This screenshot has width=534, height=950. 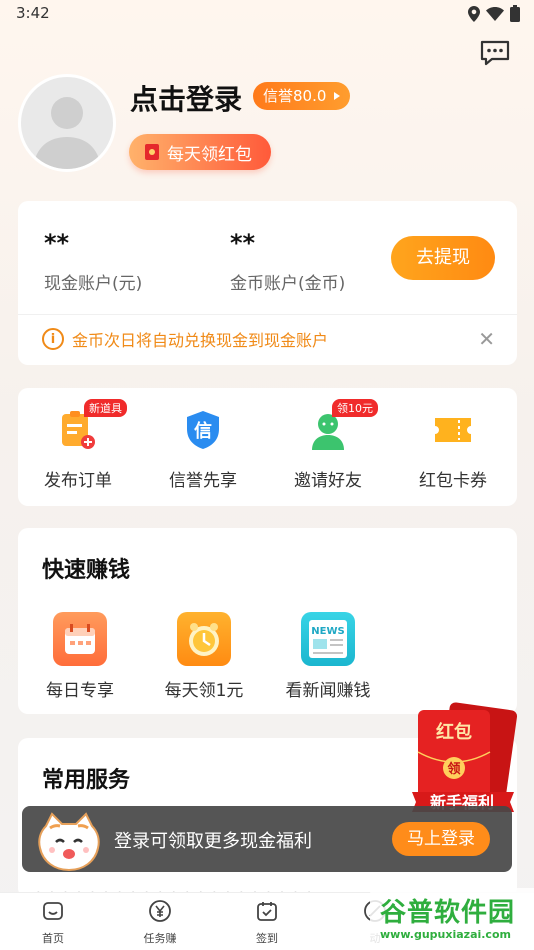 I want to click on clock-icon, so click(x=204, y=639).